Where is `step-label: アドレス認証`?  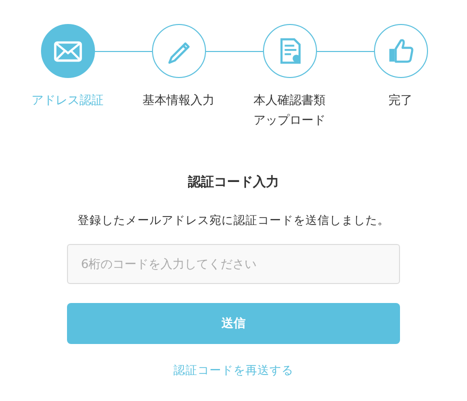 step-label: アドレス認証 is located at coordinates (67, 100).